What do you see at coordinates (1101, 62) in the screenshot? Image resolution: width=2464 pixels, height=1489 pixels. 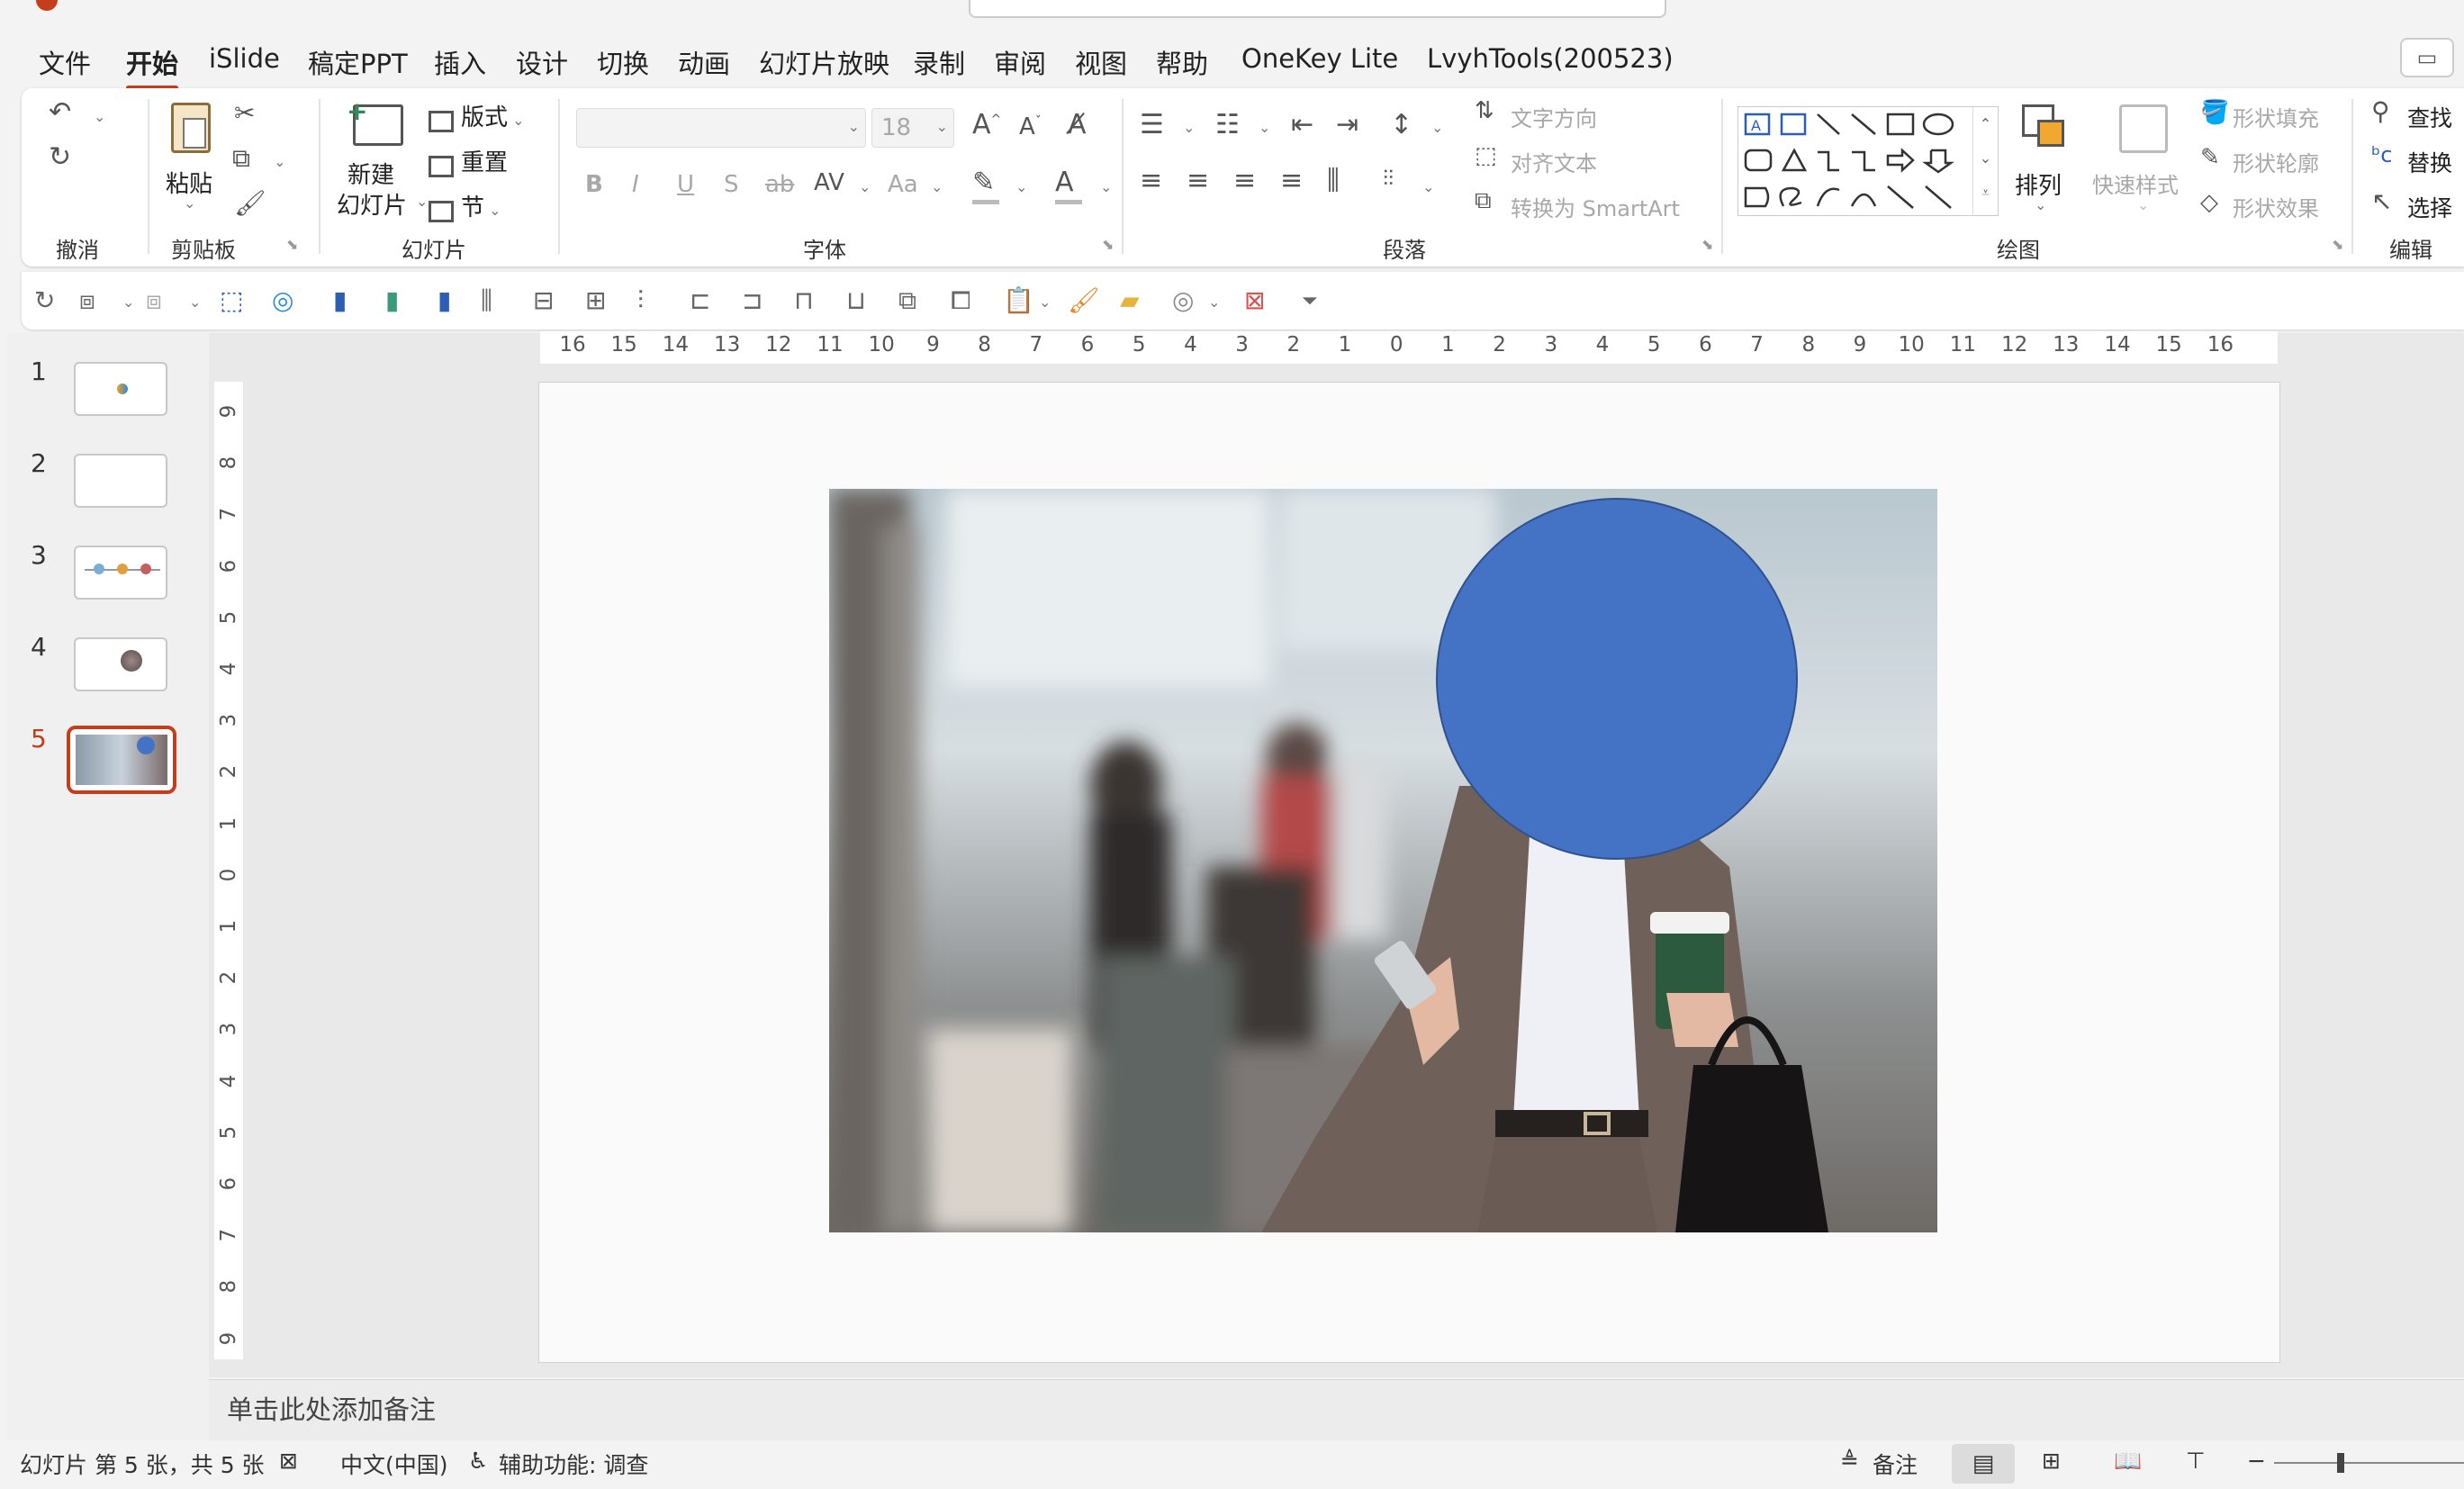 I see `menu-view: 视图` at bounding box center [1101, 62].